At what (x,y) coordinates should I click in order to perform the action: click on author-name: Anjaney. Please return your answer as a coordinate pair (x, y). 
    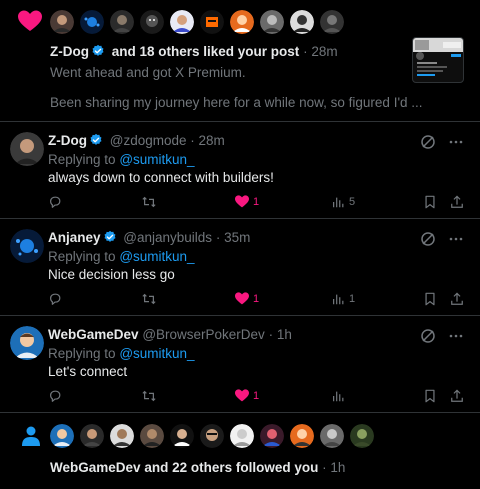
    Looking at the image, I should click on (74, 237).